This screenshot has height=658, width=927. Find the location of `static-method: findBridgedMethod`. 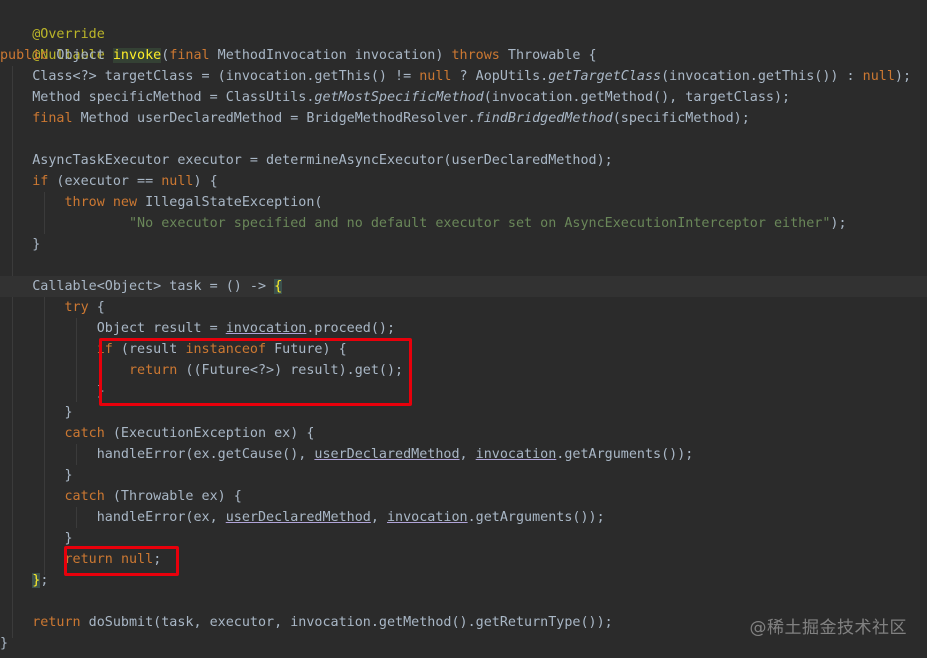

static-method: findBridgedMethod is located at coordinates (544, 118).